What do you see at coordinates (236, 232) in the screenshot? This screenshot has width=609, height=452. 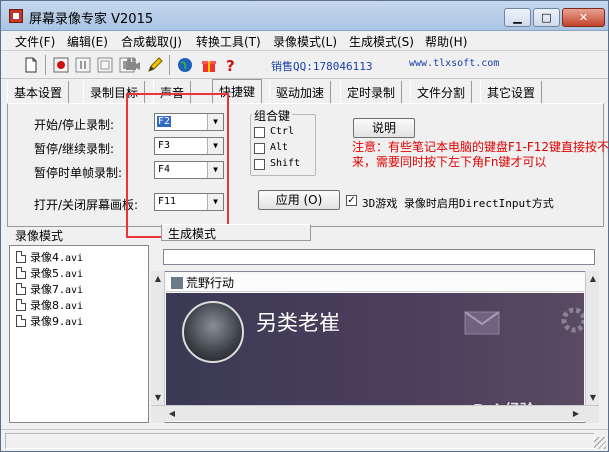 I see `tab-generate-mode: 生成模式` at bounding box center [236, 232].